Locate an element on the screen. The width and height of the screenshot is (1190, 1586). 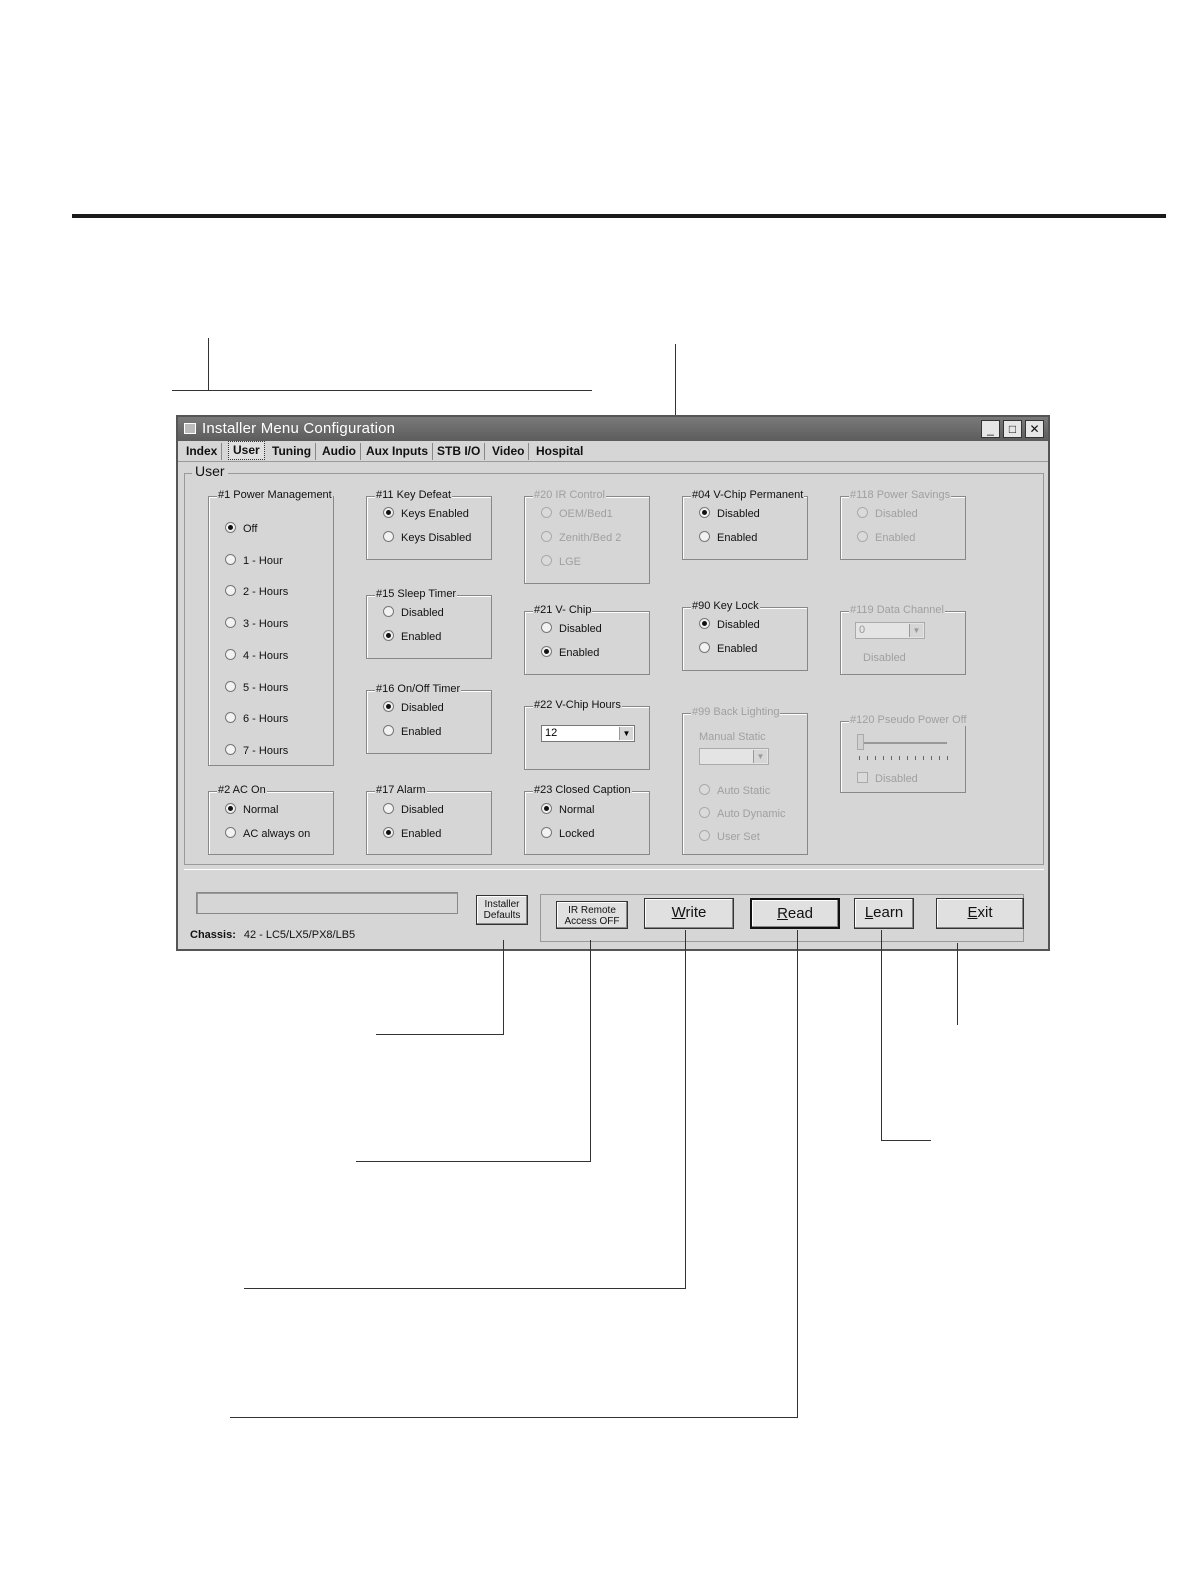
option-label: 1 - Hour is located at coordinates (263, 561).